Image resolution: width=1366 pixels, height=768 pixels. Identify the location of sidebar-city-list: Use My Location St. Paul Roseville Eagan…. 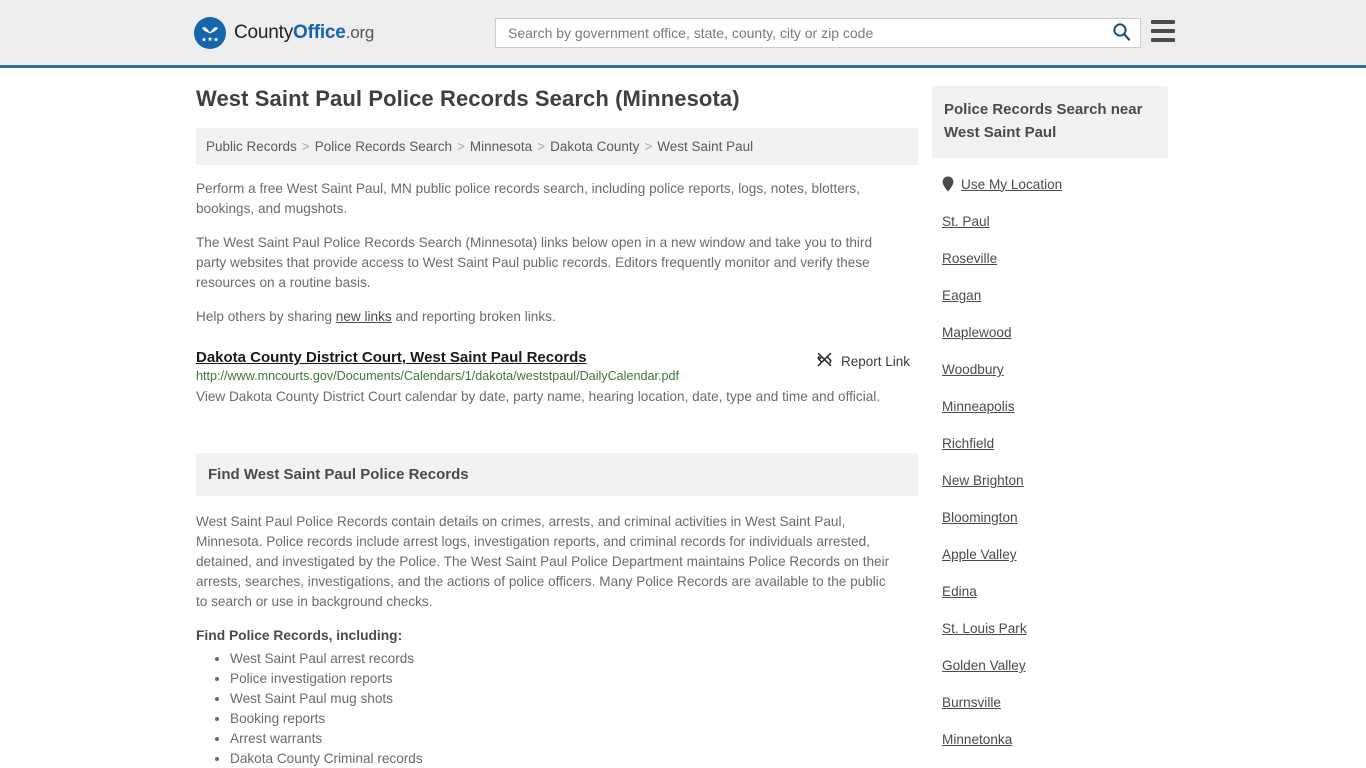
(1050, 461).